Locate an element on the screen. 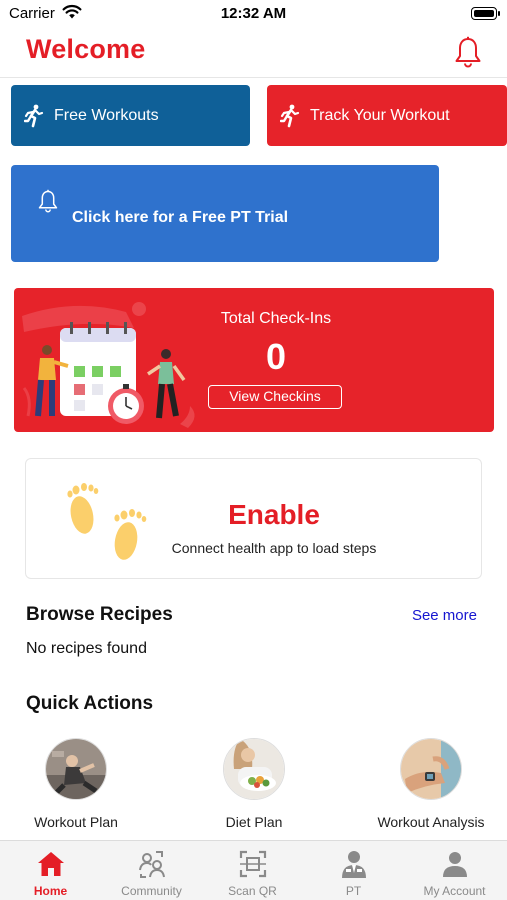  free-workouts-label: Free Workouts is located at coordinates (106, 115).